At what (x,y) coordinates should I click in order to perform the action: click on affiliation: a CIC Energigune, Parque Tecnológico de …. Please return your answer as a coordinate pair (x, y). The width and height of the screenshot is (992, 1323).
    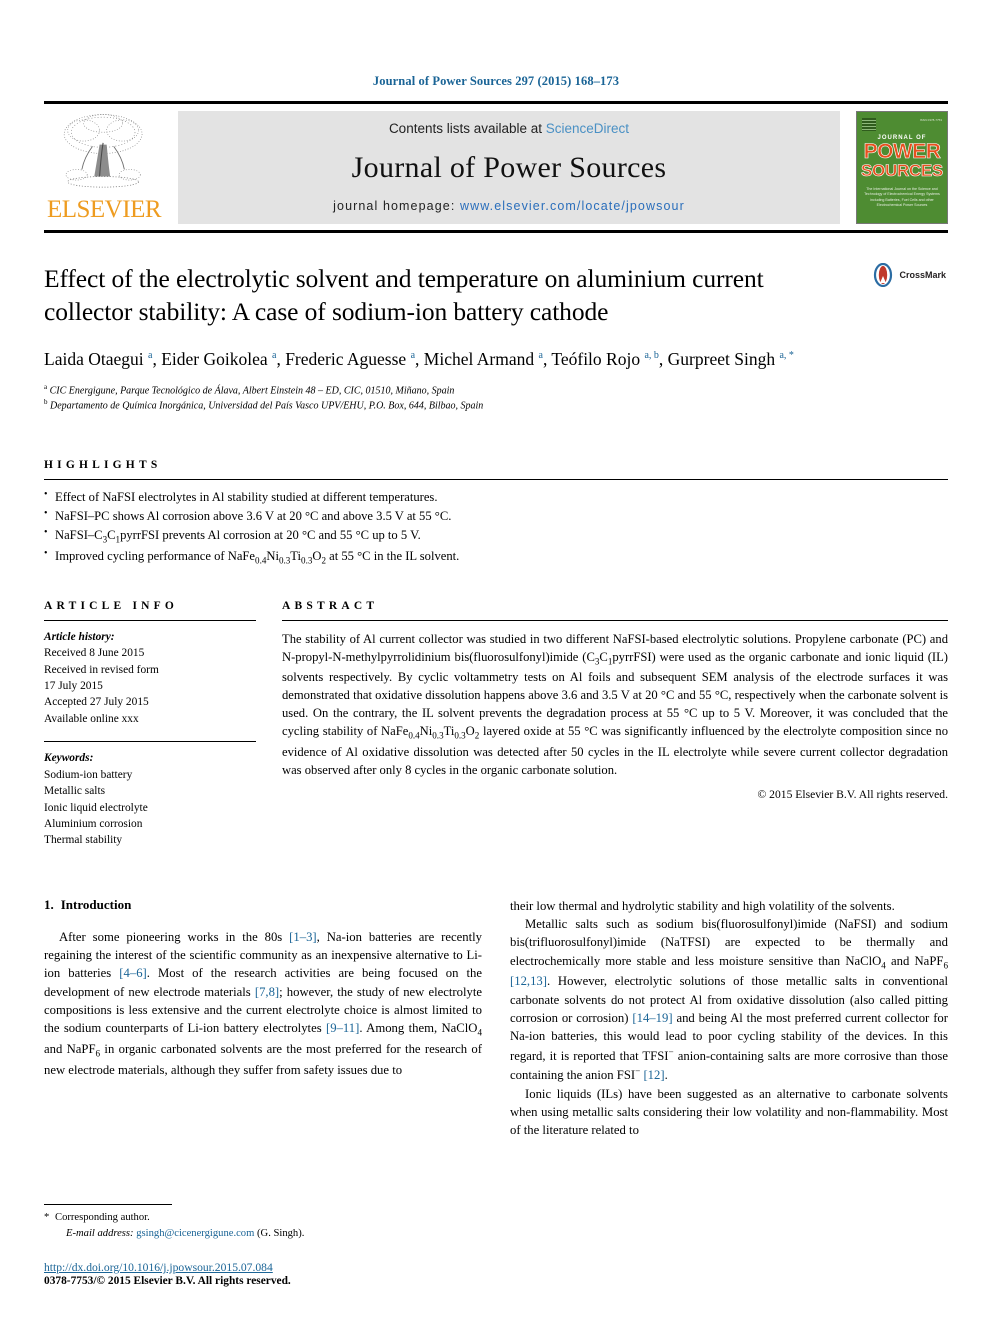
    Looking at the image, I should click on (249, 390).